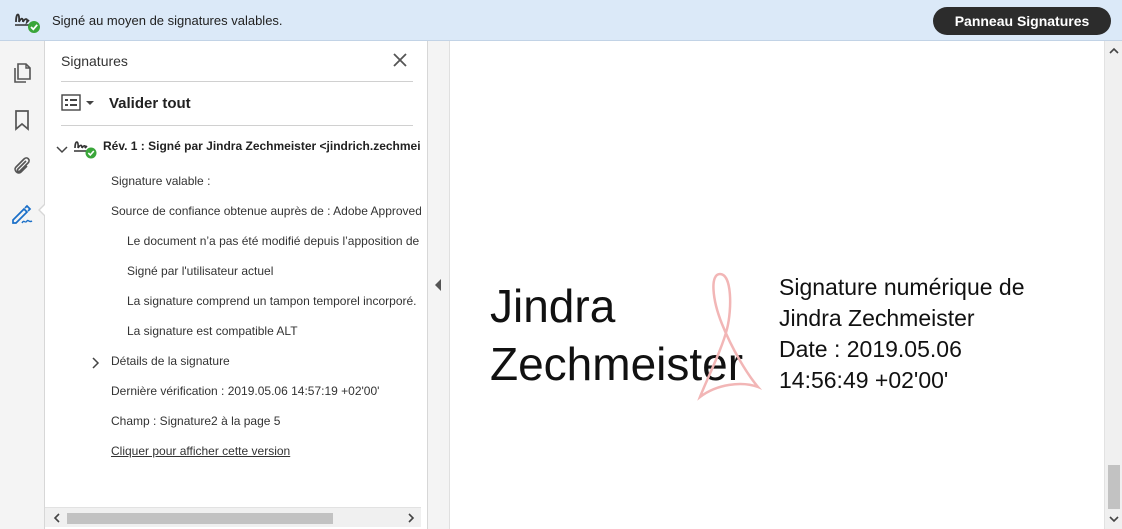 The image size is (1122, 529). Describe the element at coordinates (22, 73) in the screenshot. I see `pages-icon` at that location.